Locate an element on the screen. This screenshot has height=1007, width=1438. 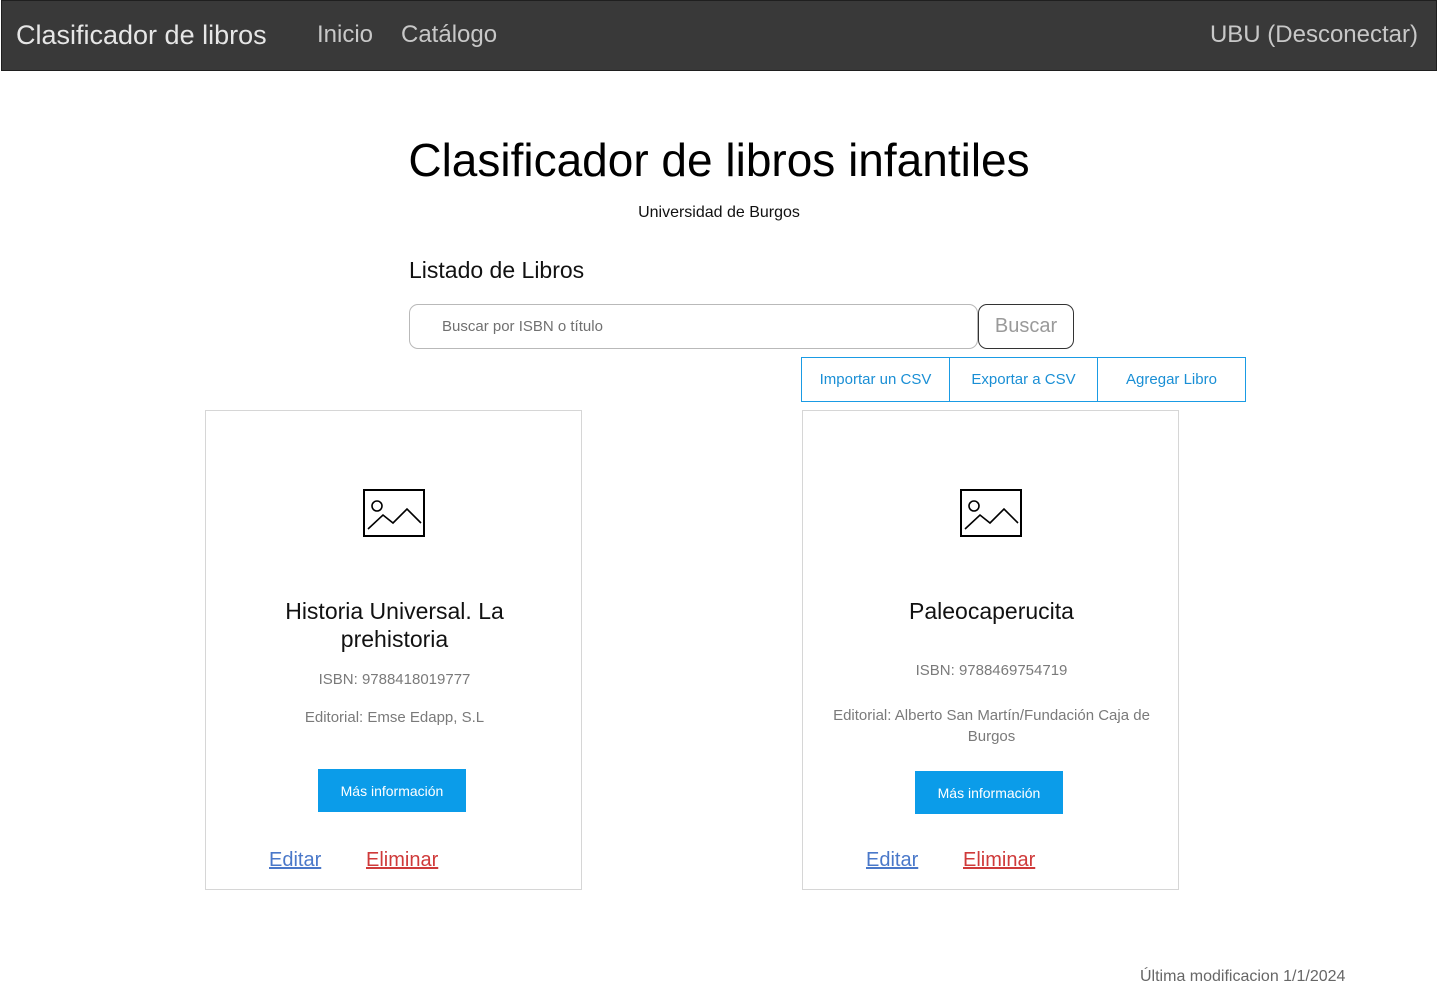
add-book-button: Agregar Libro is located at coordinates (1171, 379).